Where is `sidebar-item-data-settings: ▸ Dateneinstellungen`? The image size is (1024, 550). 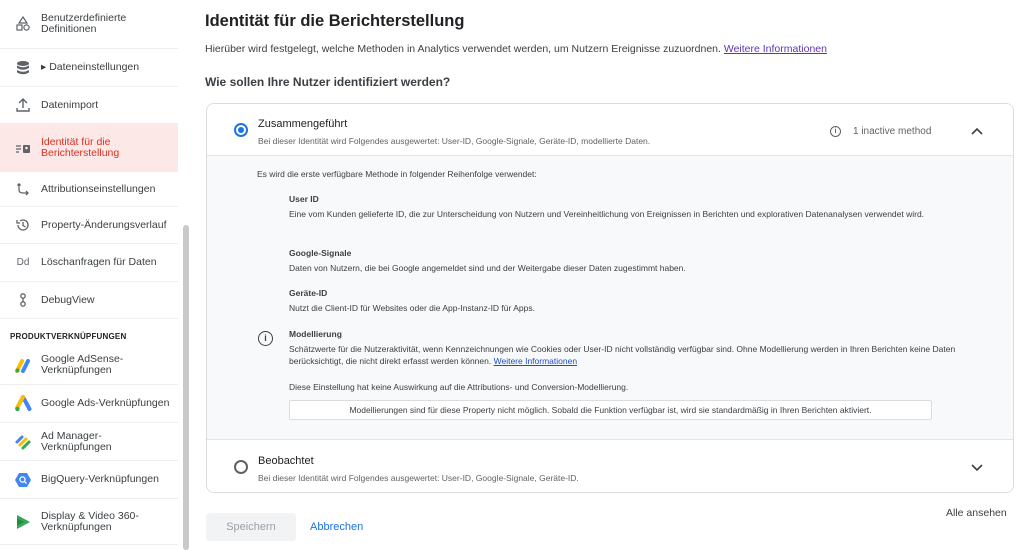
sidebar-item-data-settings: ▸ Dateneinstellungen is located at coordinates (89, 68).